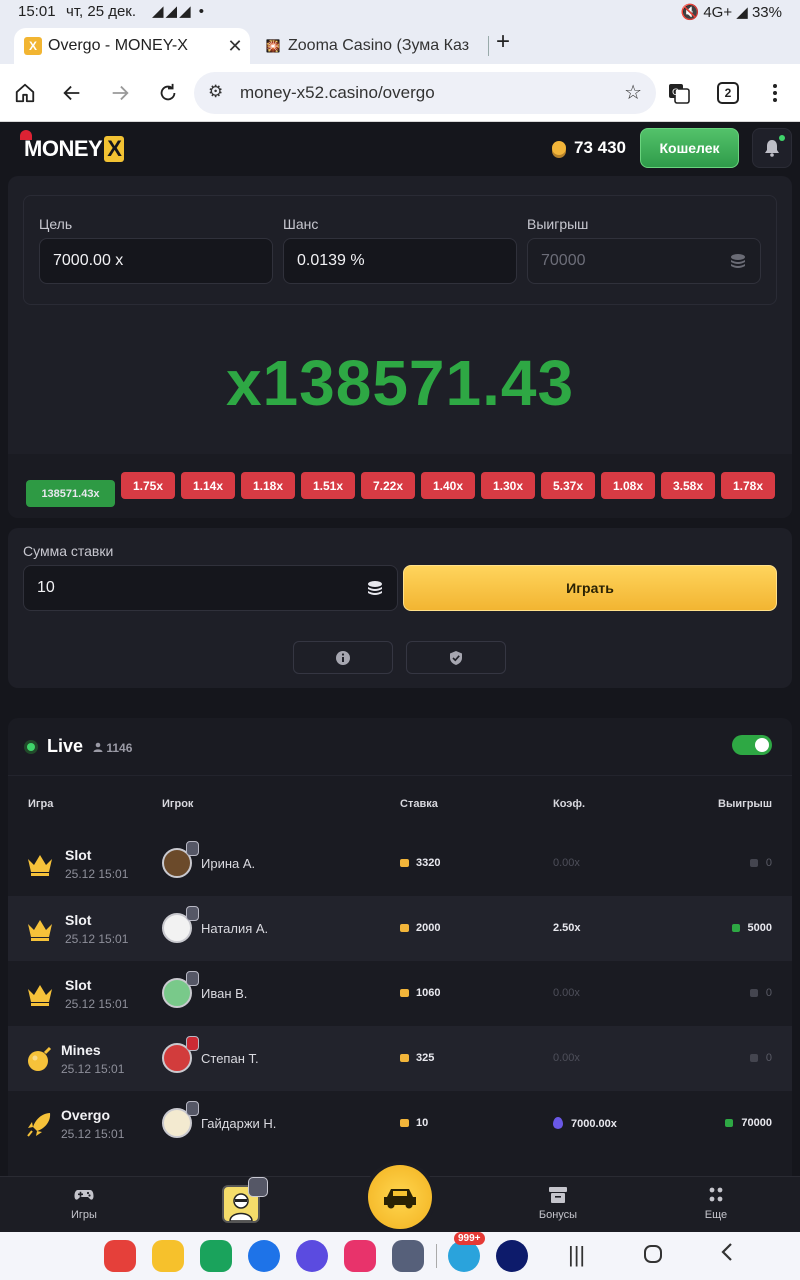 Image resolution: width=800 pixels, height=1280 pixels. Describe the element at coordinates (688, 485) in the screenshot. I see `history-chip: 3.58x` at that location.